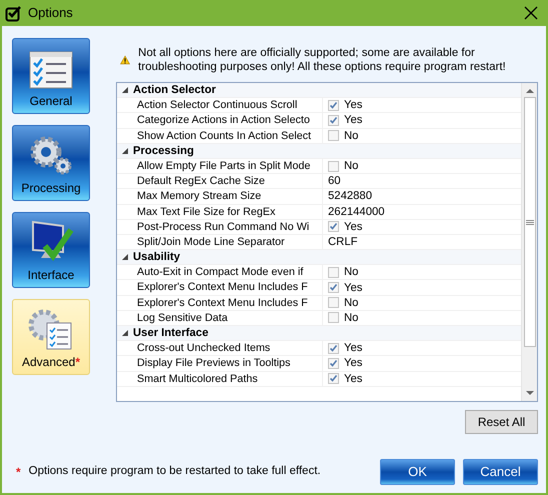 Image resolution: width=548 pixels, height=495 pixels. What do you see at coordinates (174, 90) in the screenshot?
I see `category-title: Action Selector` at bounding box center [174, 90].